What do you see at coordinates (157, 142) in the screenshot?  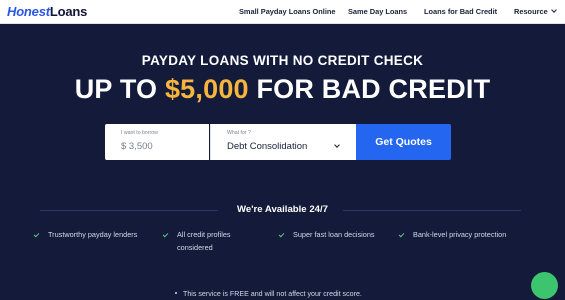 I see `borrow-amount-field: I want to borrow $ 3,500` at bounding box center [157, 142].